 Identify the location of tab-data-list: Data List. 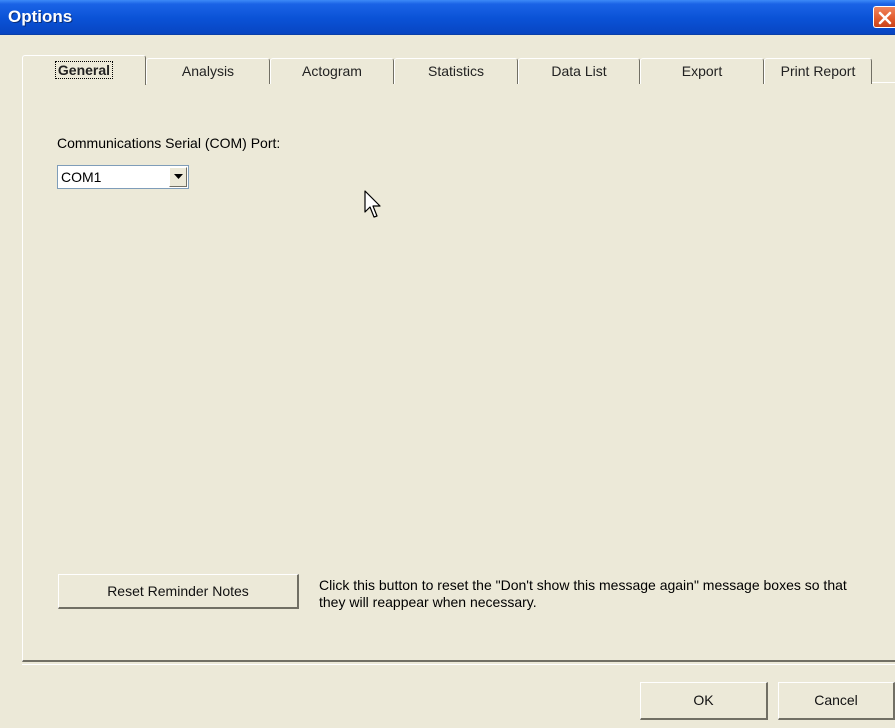
(579, 71).